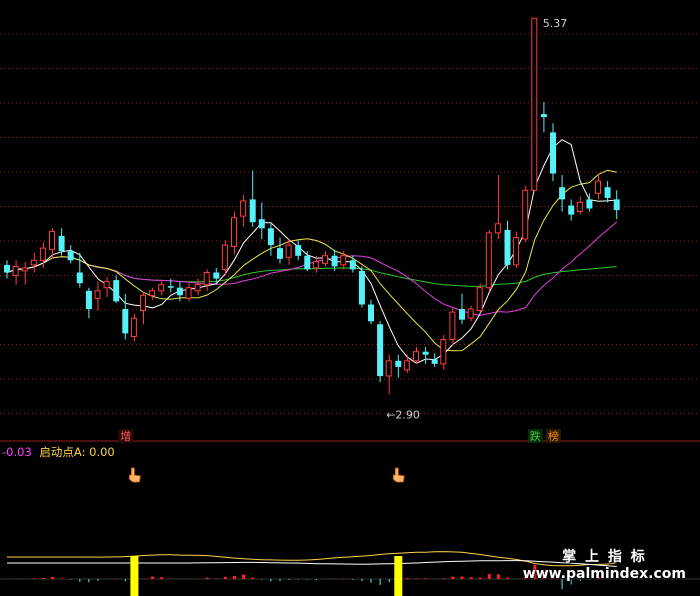 The height and width of the screenshot is (596, 700). What do you see at coordinates (62, 452) in the screenshot?
I see `indicator-series-label: 启动点A:` at bounding box center [62, 452].